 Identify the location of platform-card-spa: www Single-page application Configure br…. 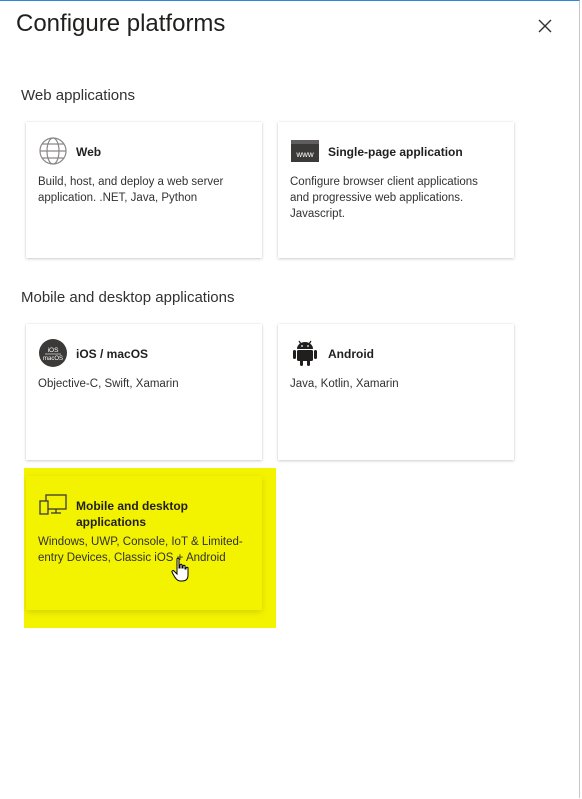
(396, 190).